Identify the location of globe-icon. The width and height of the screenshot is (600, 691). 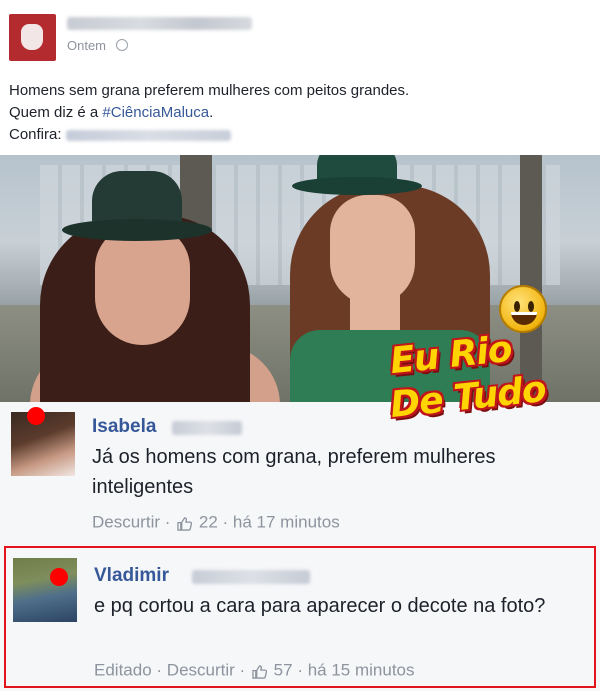
(122, 45).